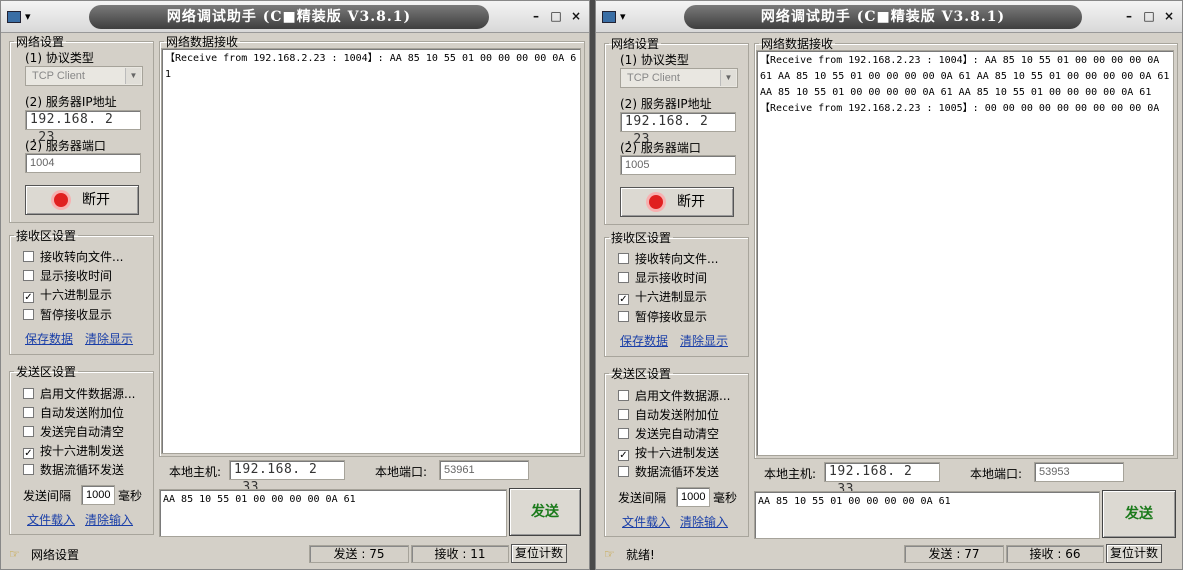 Image resolution: width=1183 pixels, height=570 pixels. What do you see at coordinates (640, 555) in the screenshot?
I see `status-message: 就绪!` at bounding box center [640, 555].